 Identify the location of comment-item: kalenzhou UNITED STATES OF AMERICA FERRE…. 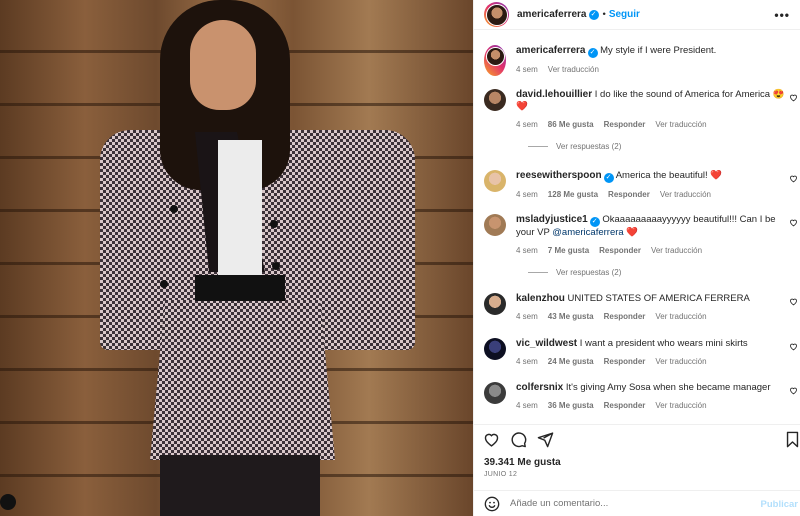
(642, 308).